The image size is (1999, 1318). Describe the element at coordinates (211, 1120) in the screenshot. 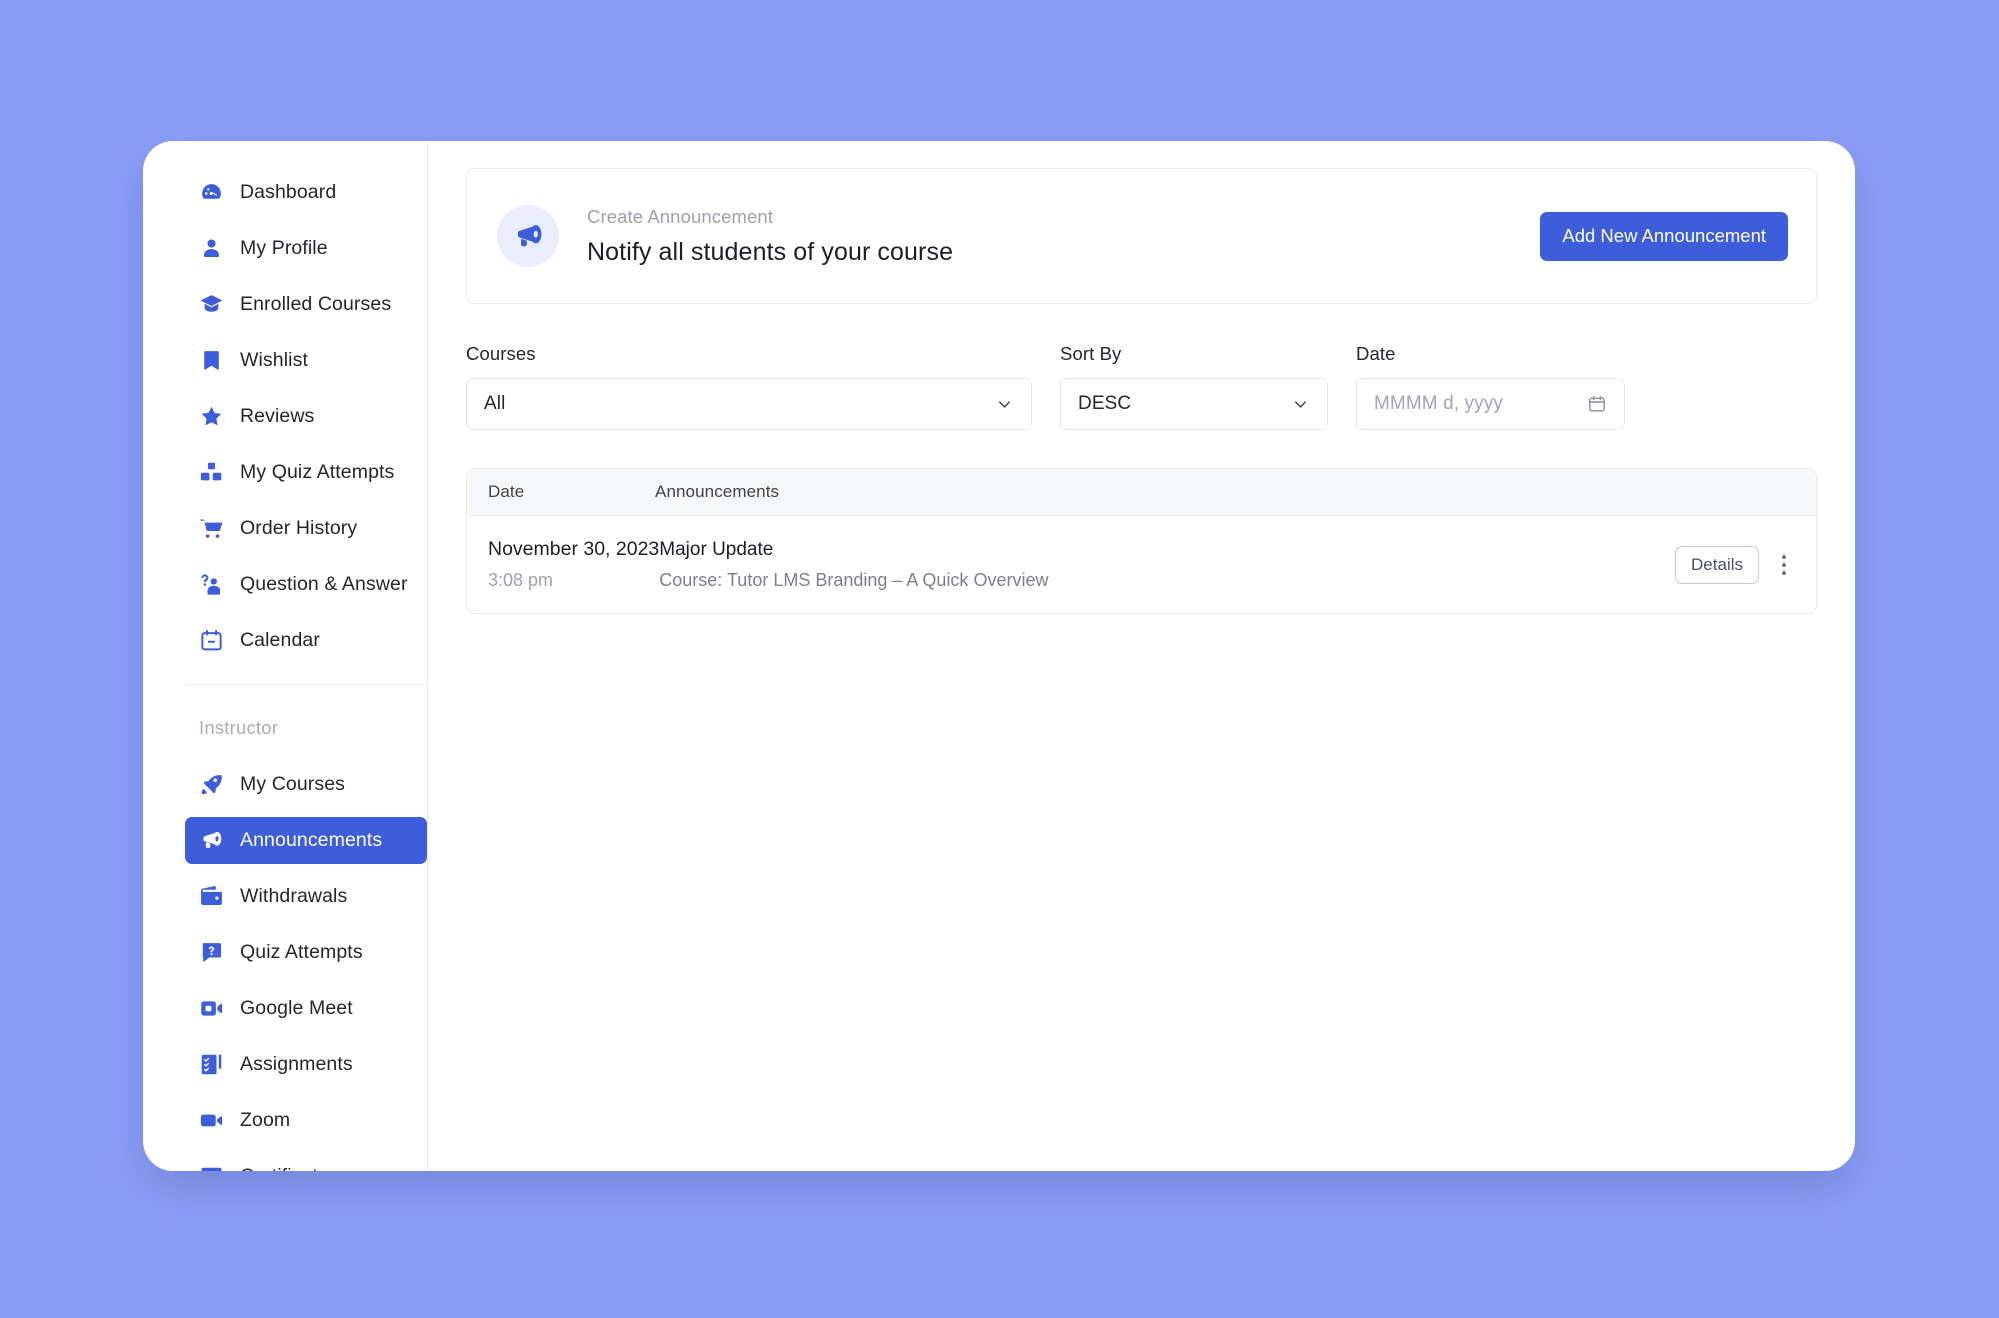

I see `video-icon` at that location.